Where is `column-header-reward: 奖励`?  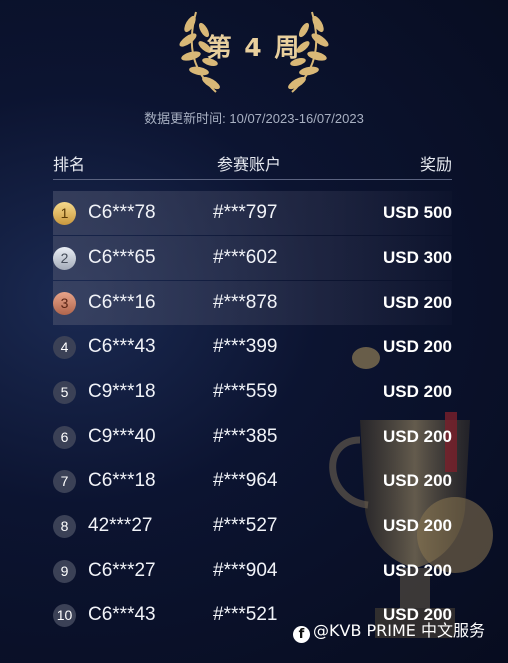
column-header-reward: 奖励 is located at coordinates (435, 164).